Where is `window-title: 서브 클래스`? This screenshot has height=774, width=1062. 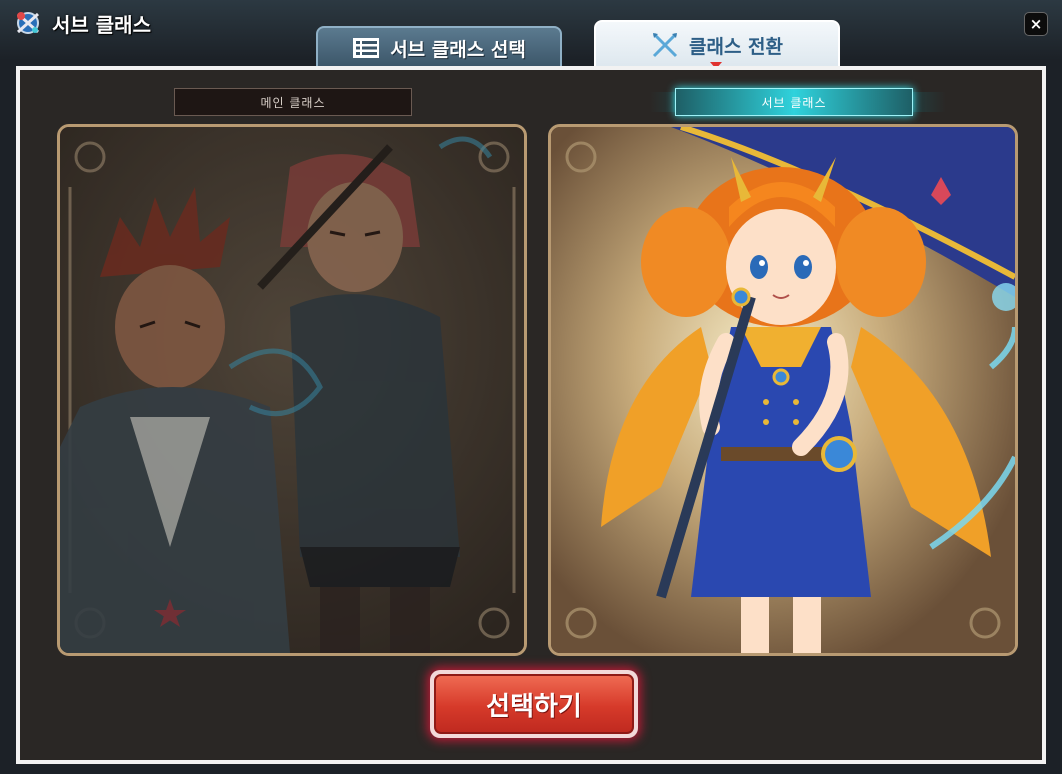 window-title: 서브 클래스 is located at coordinates (101, 25).